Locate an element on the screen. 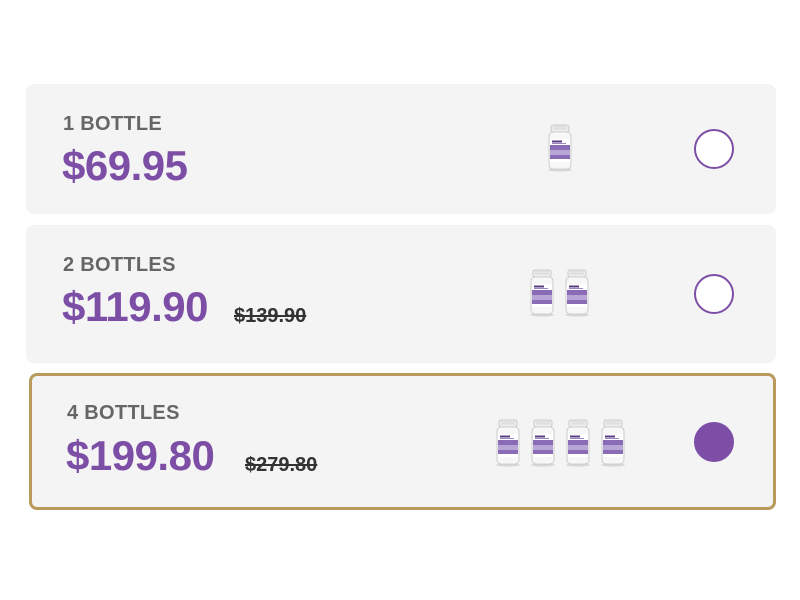  original-price: $139.90 is located at coordinates (270, 316).